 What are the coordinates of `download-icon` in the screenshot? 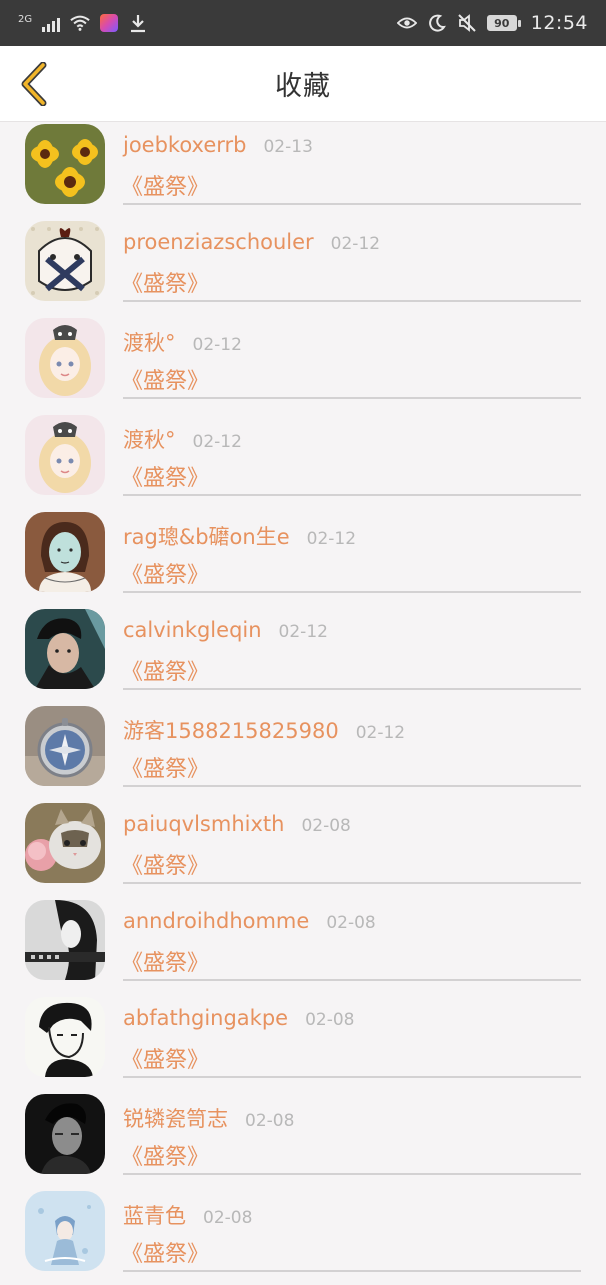 It's located at (138, 23).